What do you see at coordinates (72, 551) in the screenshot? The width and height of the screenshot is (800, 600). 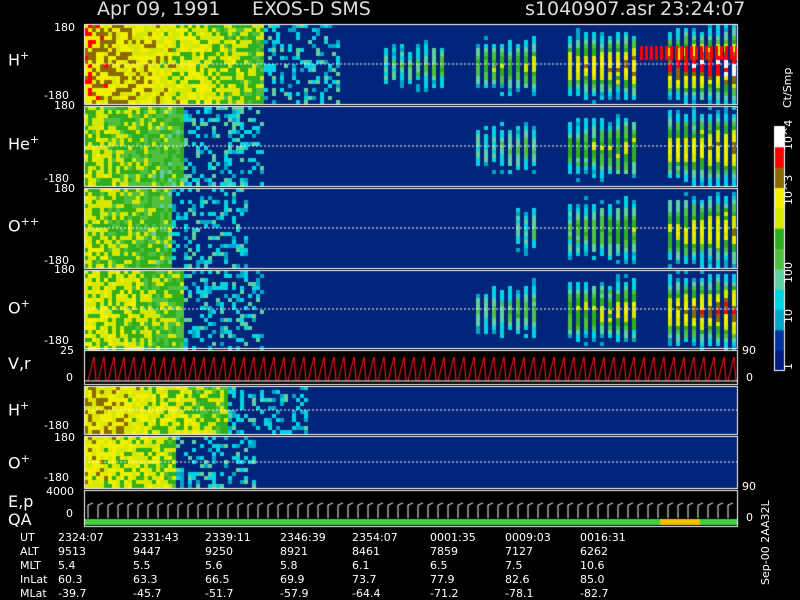 I see `footer-value: 9513` at bounding box center [72, 551].